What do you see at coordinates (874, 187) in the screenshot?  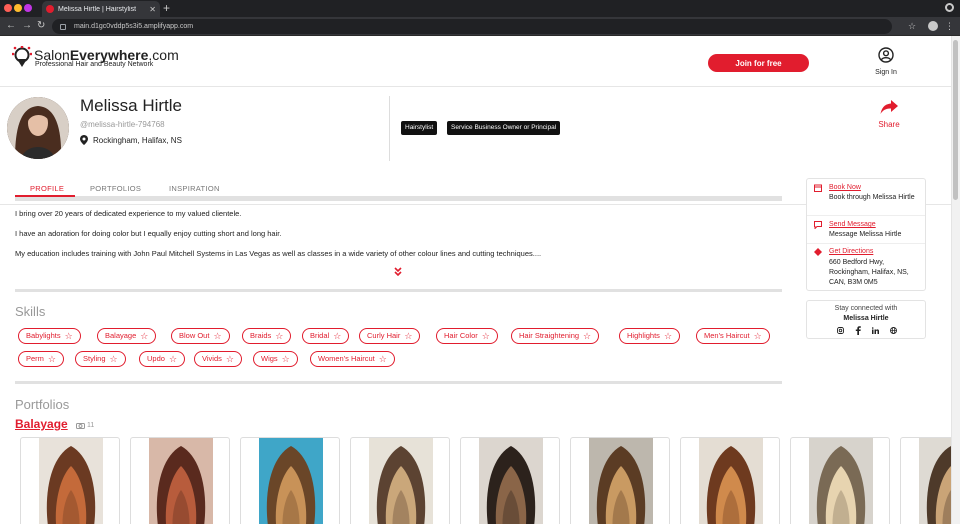 I see `book-now-link: Book Now` at bounding box center [874, 187].